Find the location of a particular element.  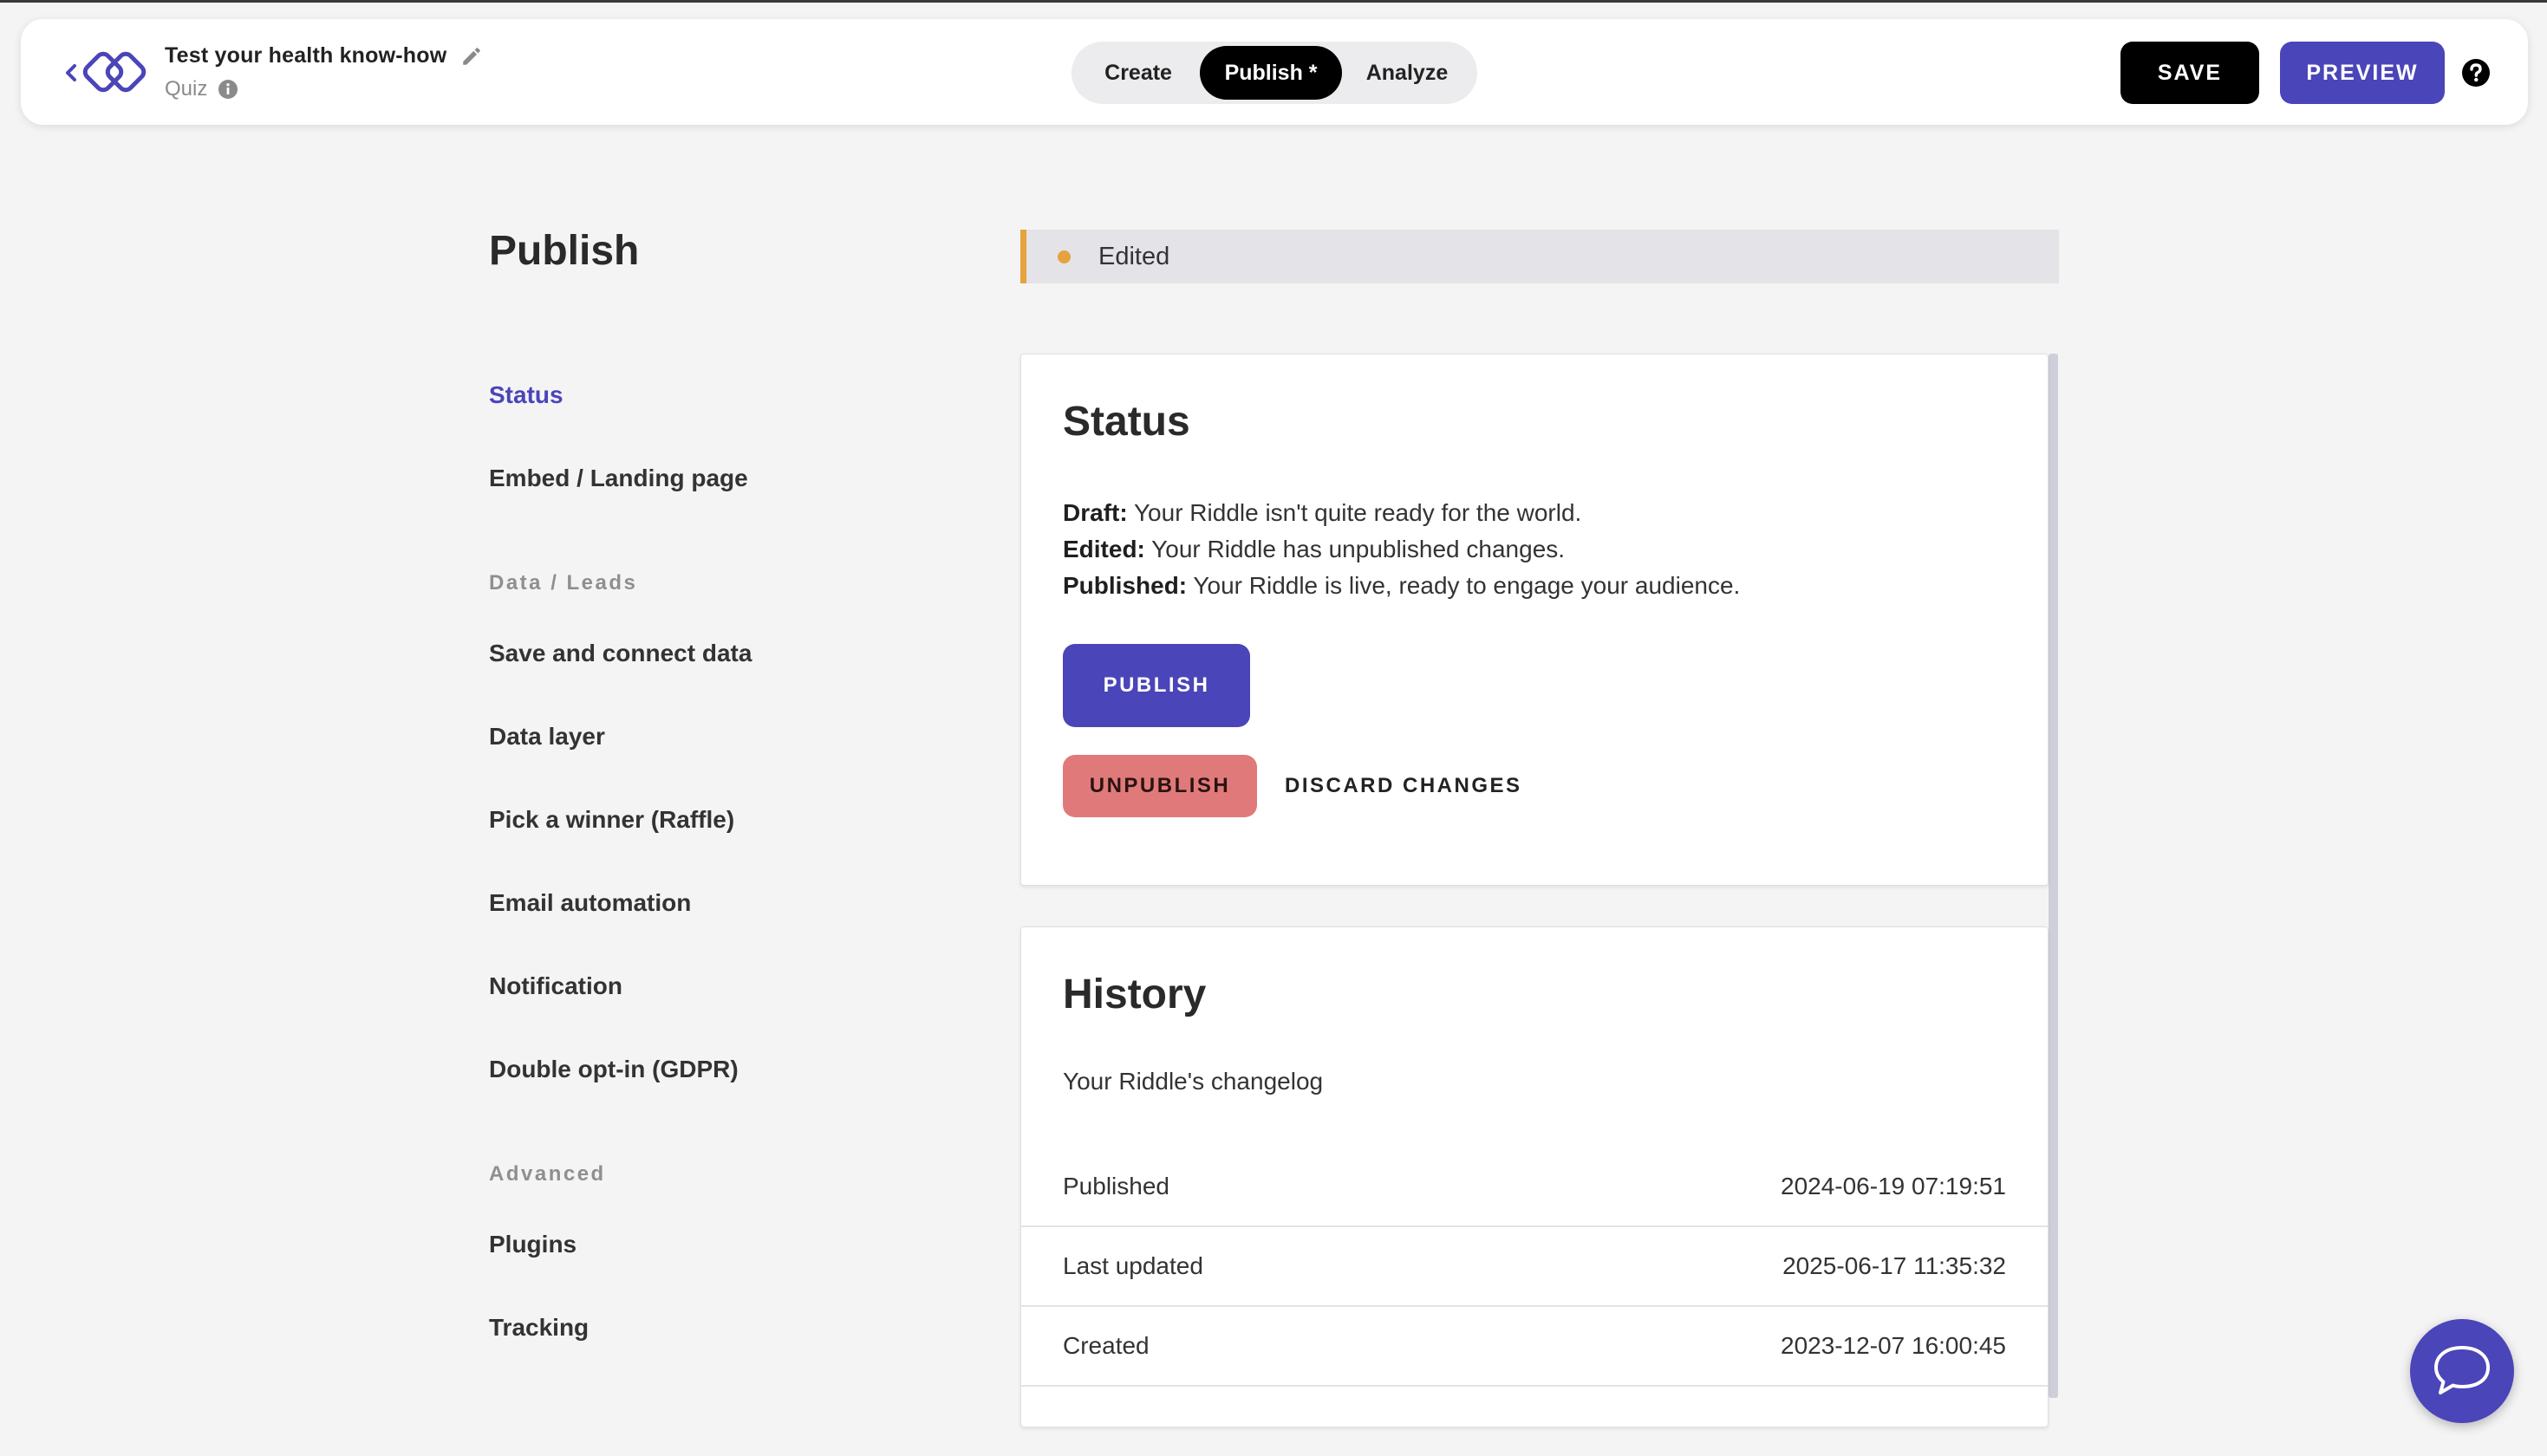

banner-text: Edited is located at coordinates (1134, 256).